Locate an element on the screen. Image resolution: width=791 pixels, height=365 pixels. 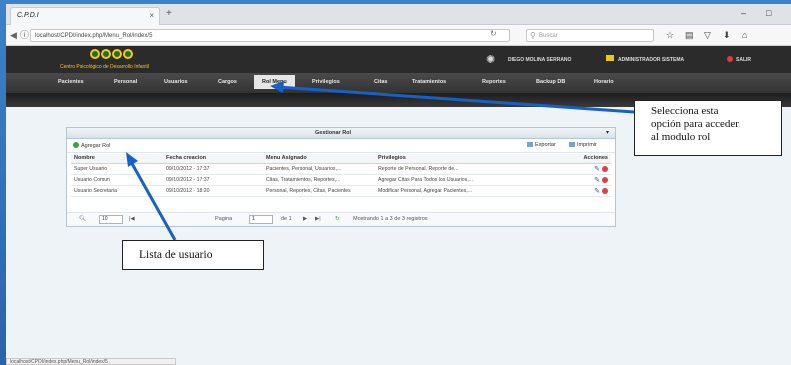
add-role-button: Agregar Rol is located at coordinates (91, 145).